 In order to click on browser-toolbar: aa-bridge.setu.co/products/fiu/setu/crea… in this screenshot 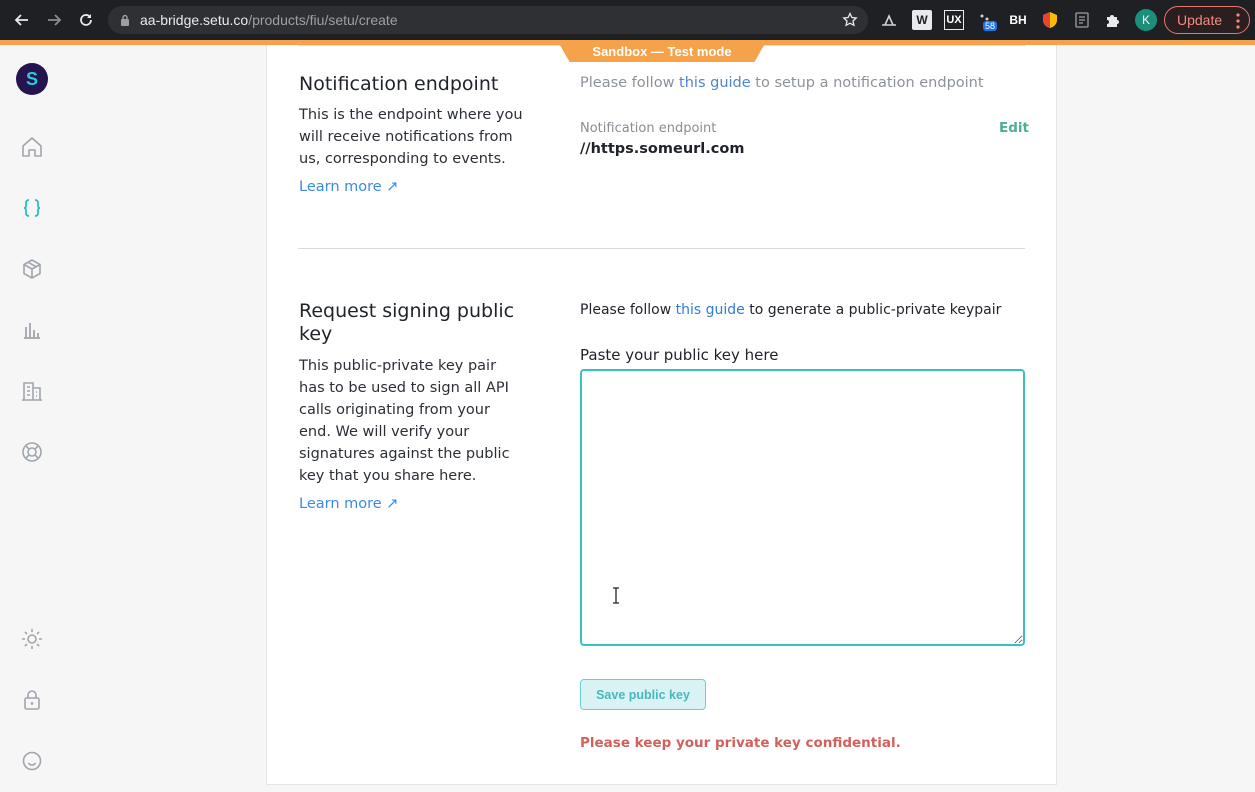, I will do `click(627, 20)`.